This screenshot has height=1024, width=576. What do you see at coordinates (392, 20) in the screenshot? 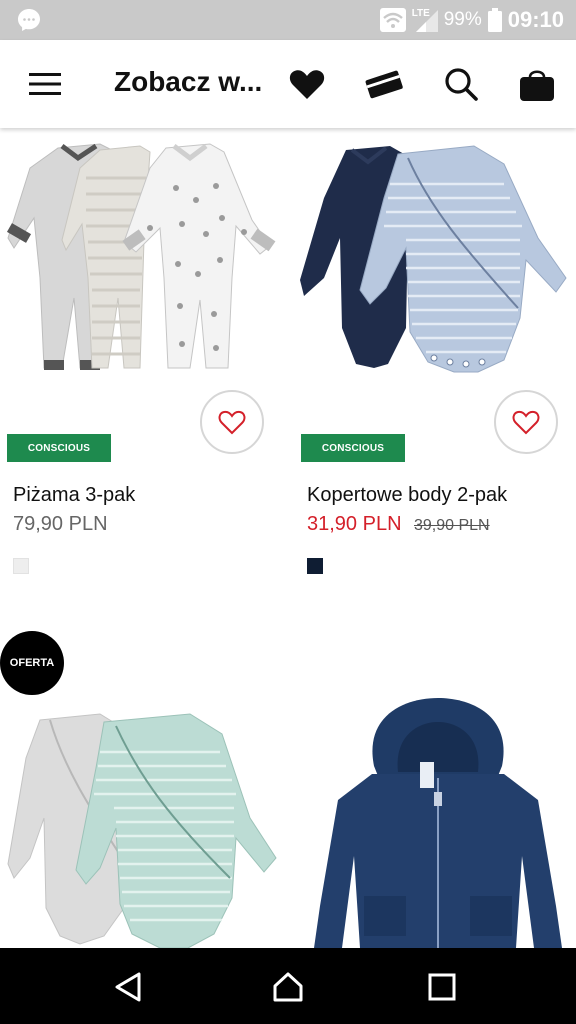
I see `wifi-icon` at bounding box center [392, 20].